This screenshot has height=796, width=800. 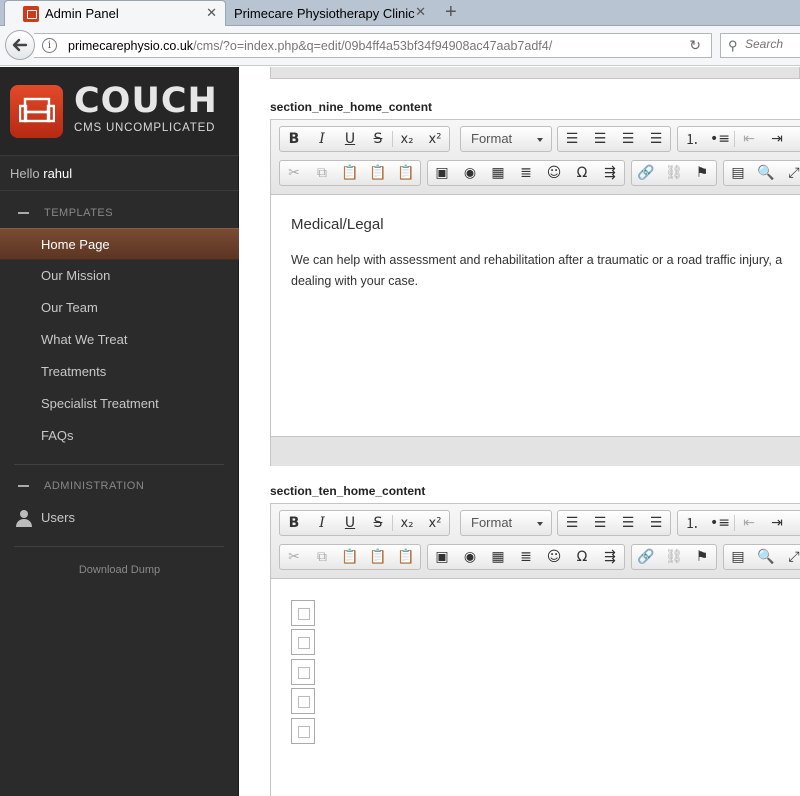 I want to click on templates-heading: TEMPLATES, so click(x=65, y=213).